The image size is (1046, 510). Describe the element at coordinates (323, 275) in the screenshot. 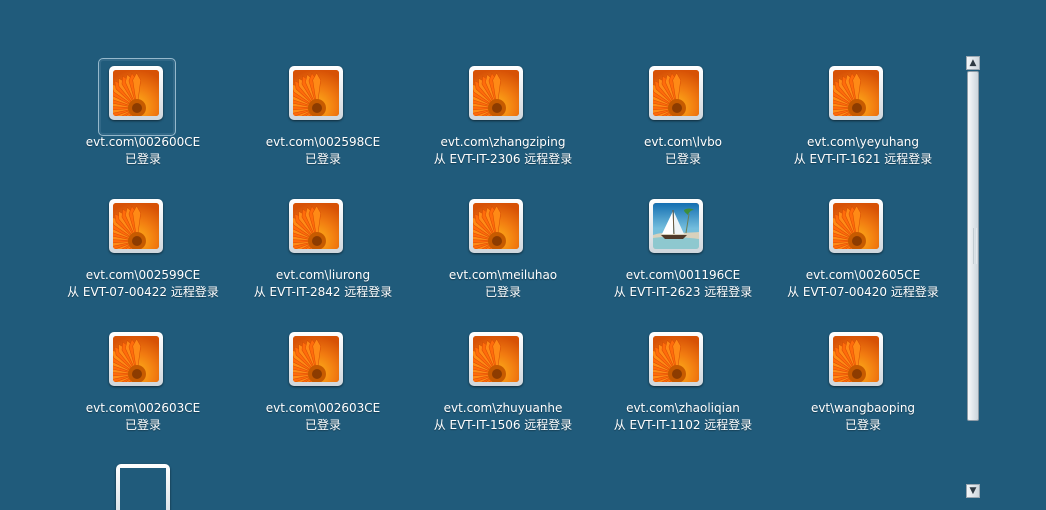

I see `user-name: evt.com\liurong` at that location.